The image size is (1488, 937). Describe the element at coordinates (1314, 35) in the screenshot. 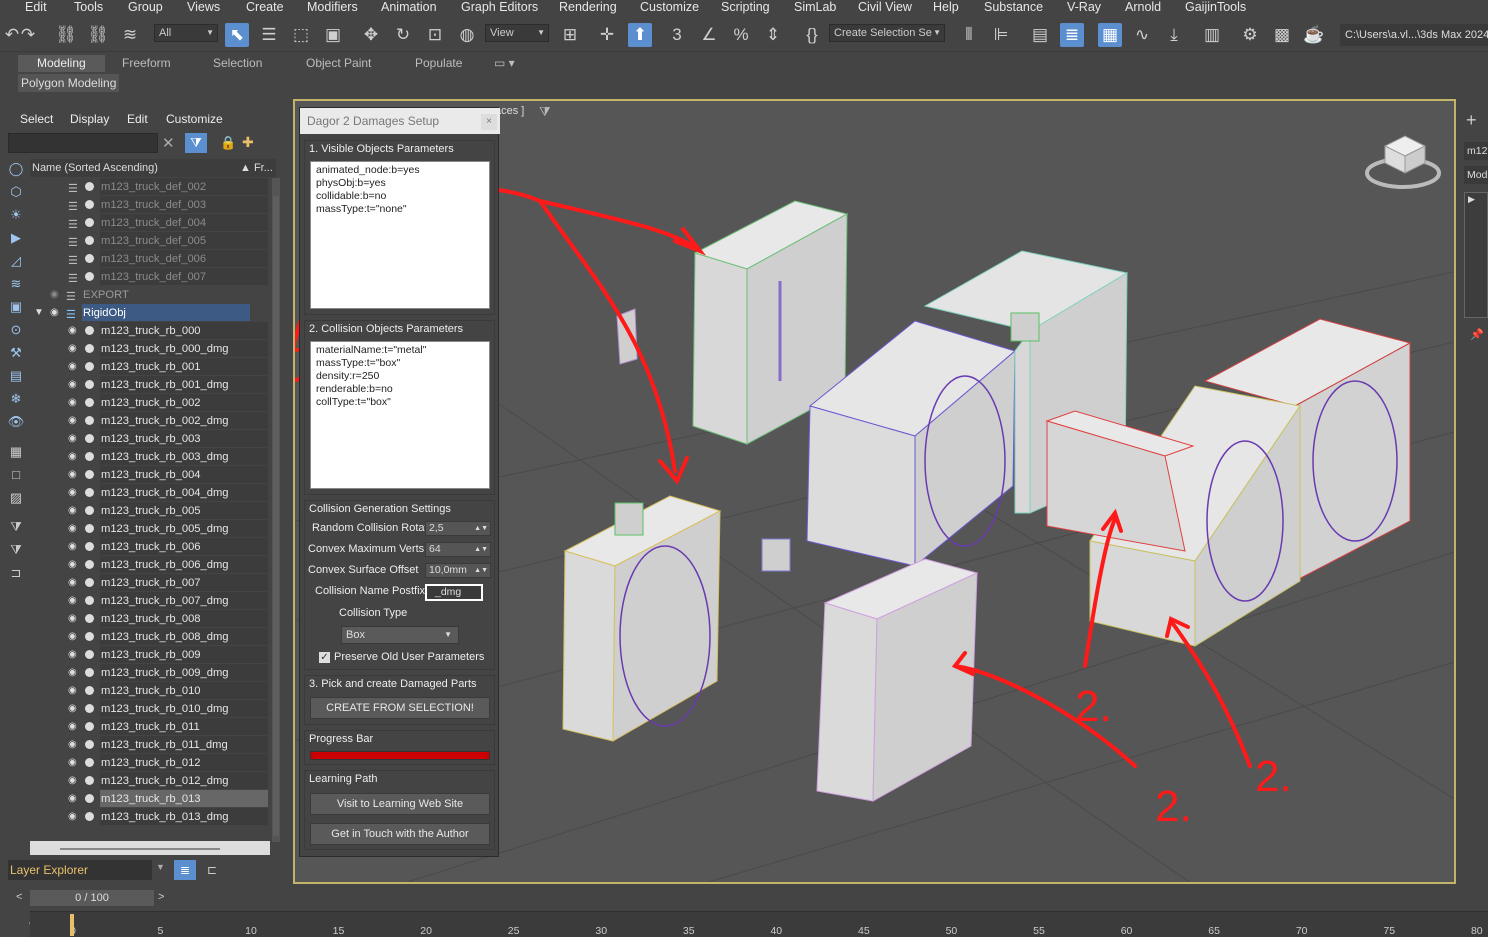

I see `render-production-icon: ☕` at that location.